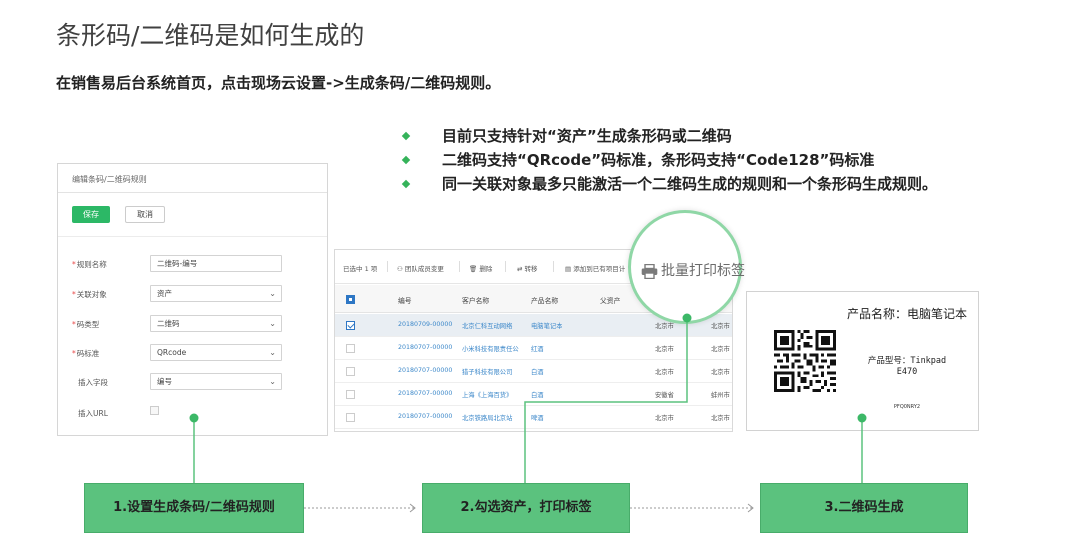 This screenshot has height=549, width=1074. What do you see at coordinates (526, 508) in the screenshot?
I see `step-2-box: 2.勾选资产，打印标签` at bounding box center [526, 508].